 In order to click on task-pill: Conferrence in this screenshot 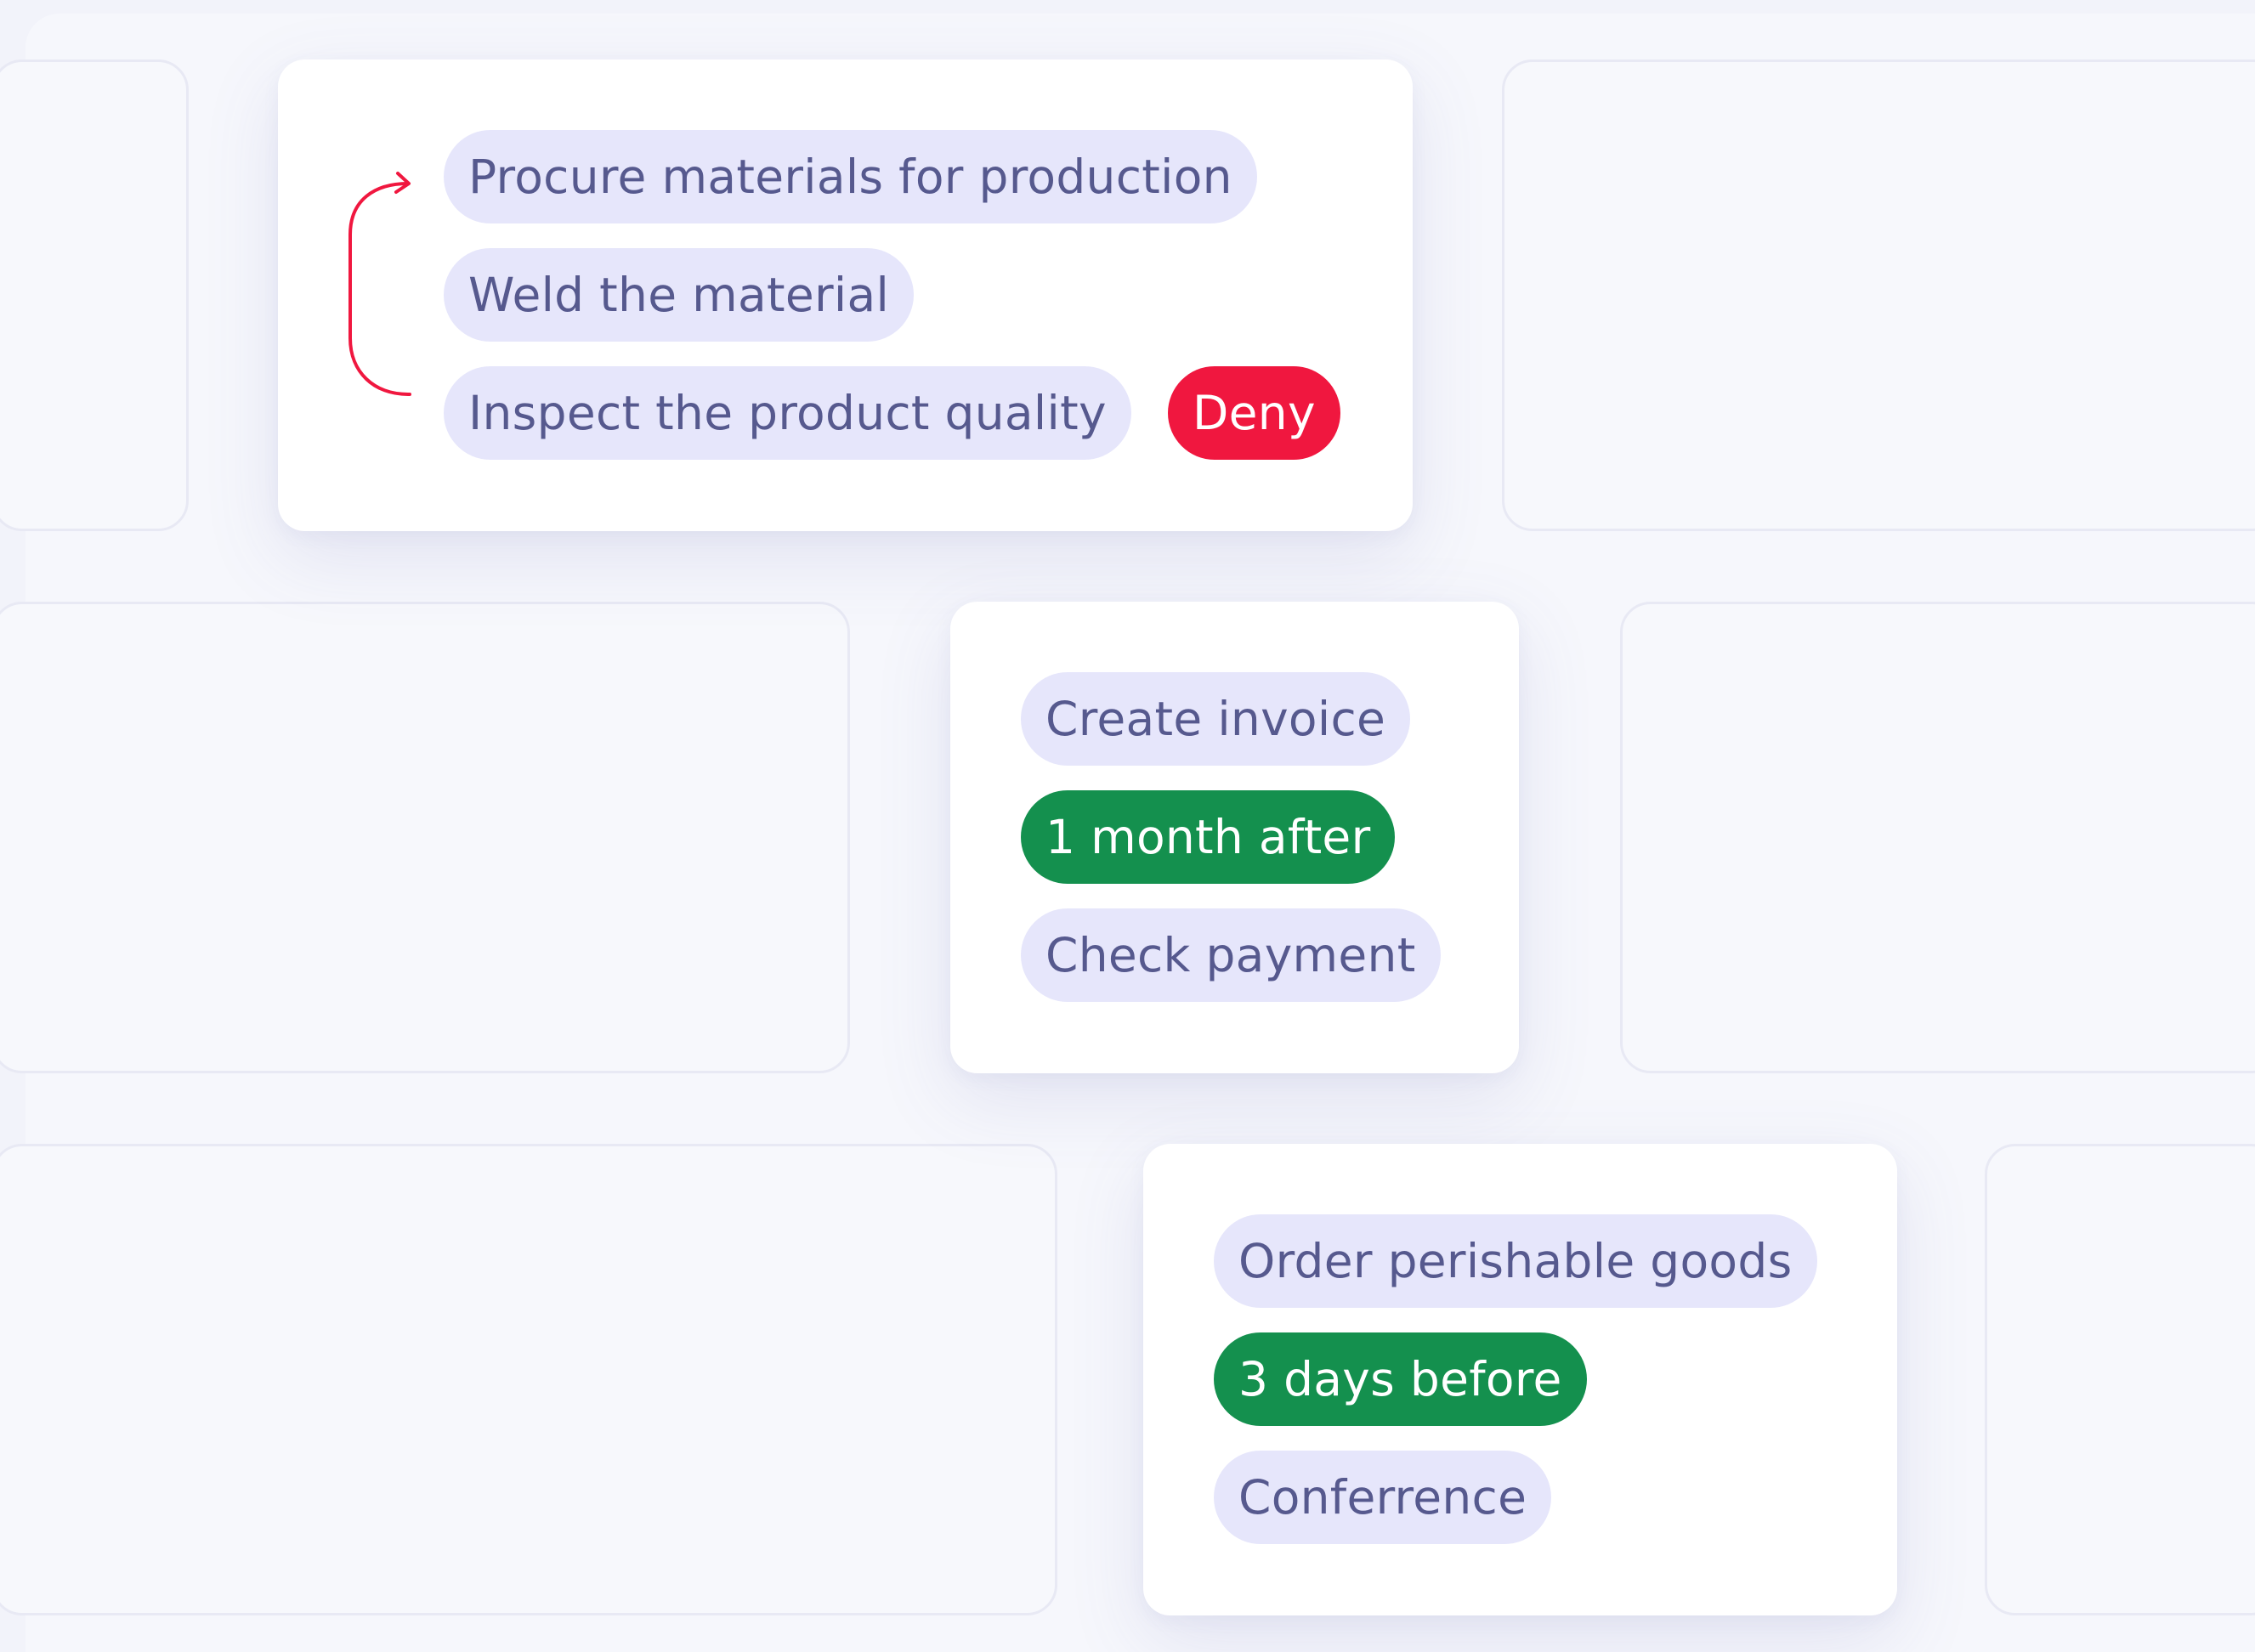, I will do `click(1383, 1497)`.